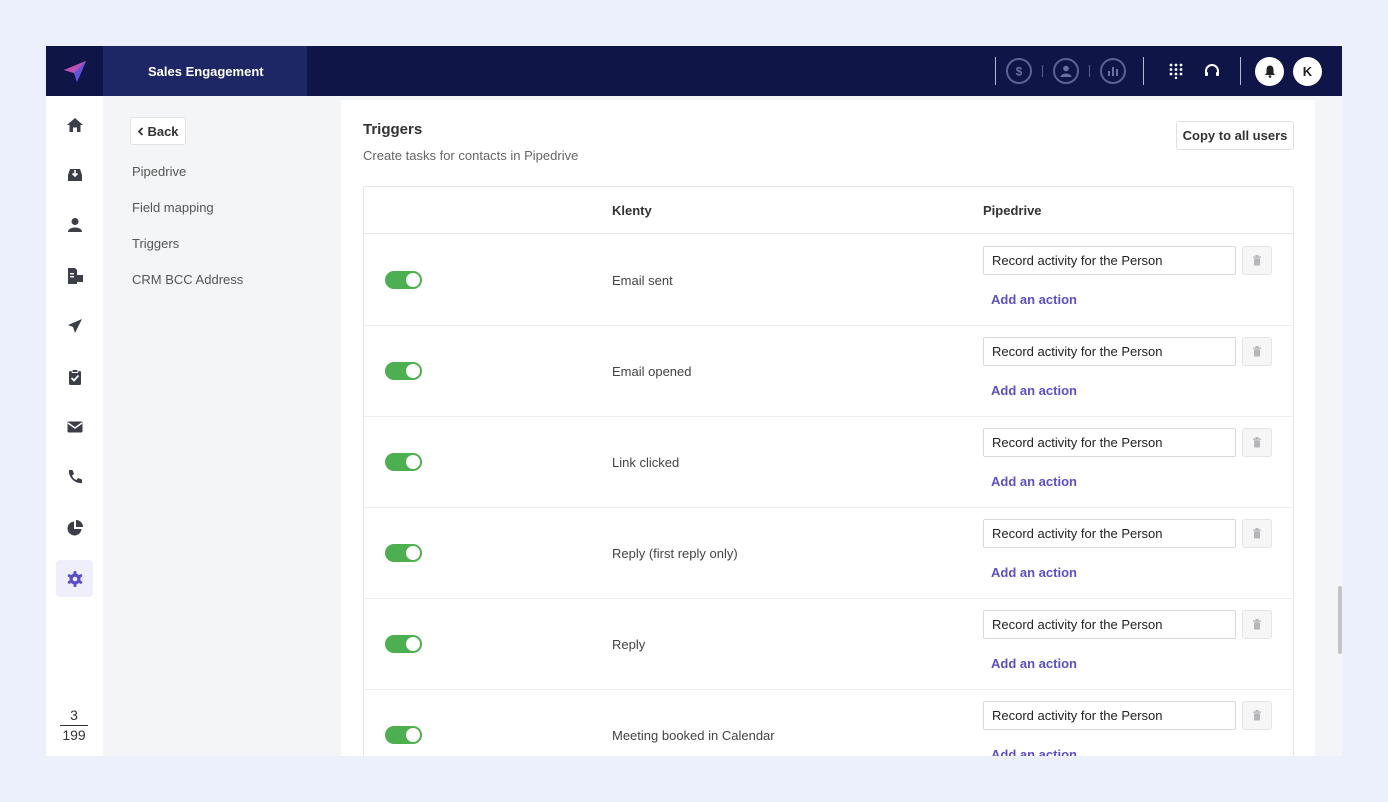 The width and height of the screenshot is (1388, 802). I want to click on back-button: Back, so click(158, 131).